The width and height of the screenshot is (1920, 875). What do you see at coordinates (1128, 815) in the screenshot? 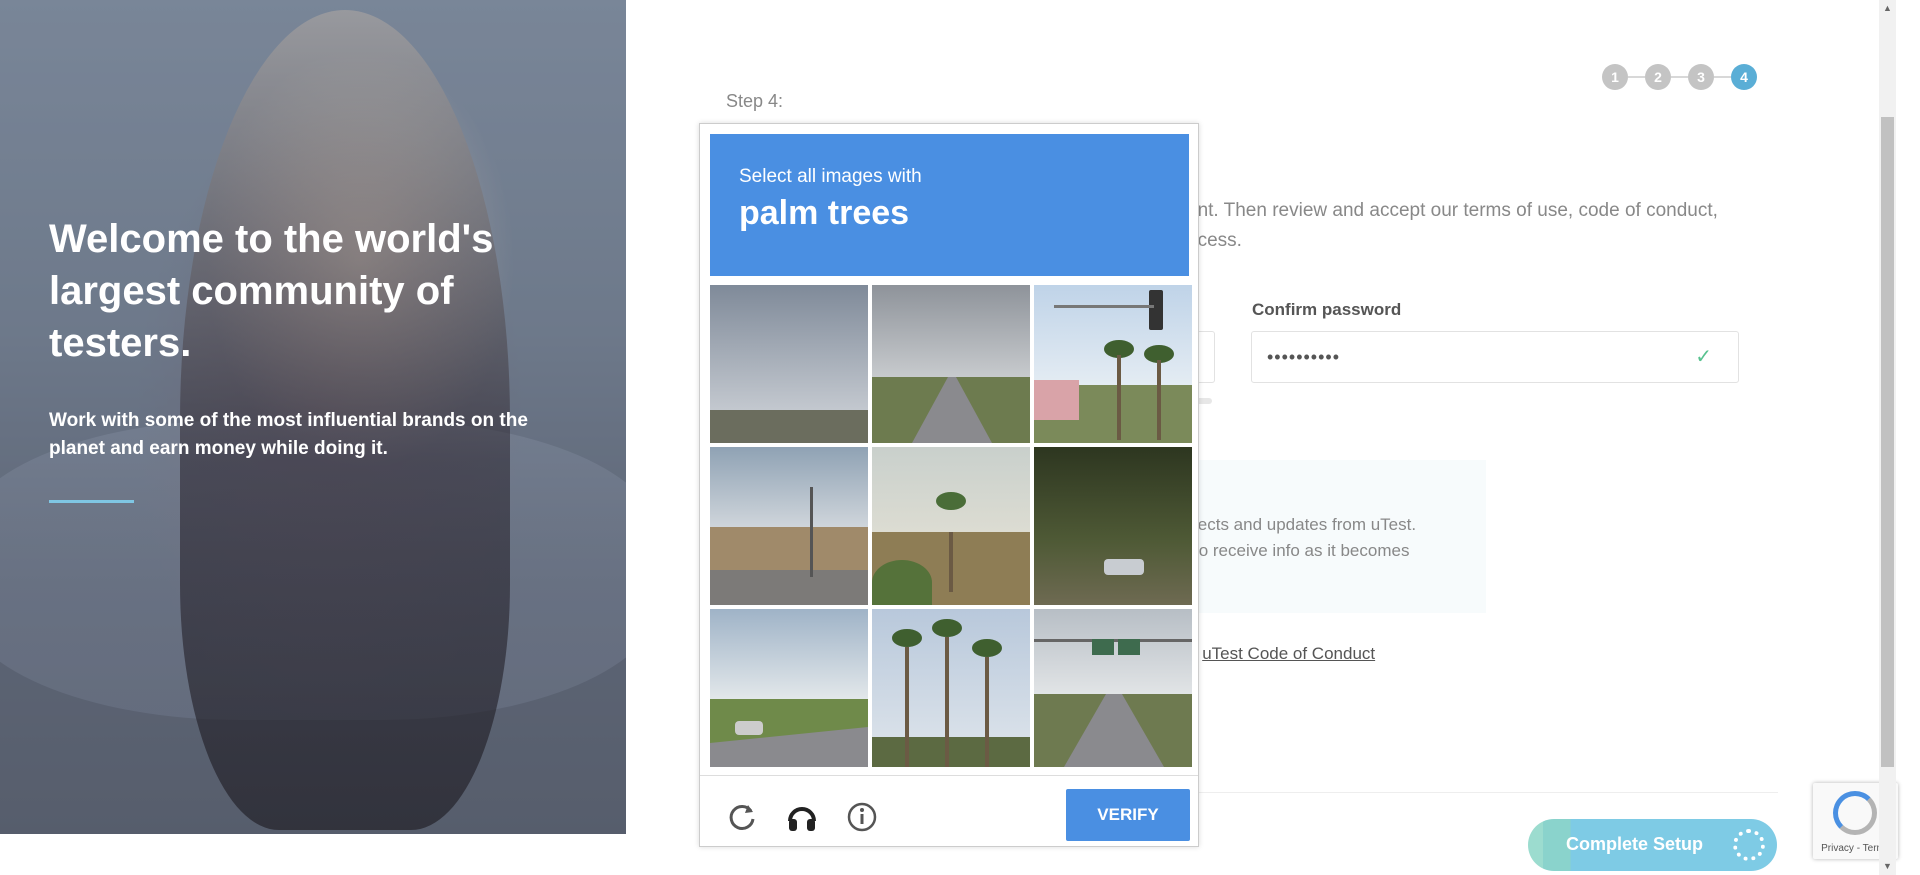
I see `verify-button: VERIFY` at bounding box center [1128, 815].